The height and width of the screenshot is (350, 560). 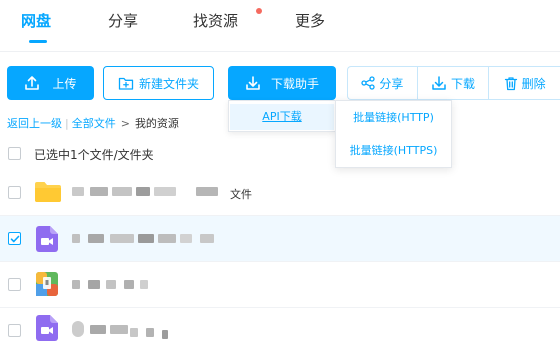 I want to click on all-files-link: 全部文件, so click(x=94, y=123).